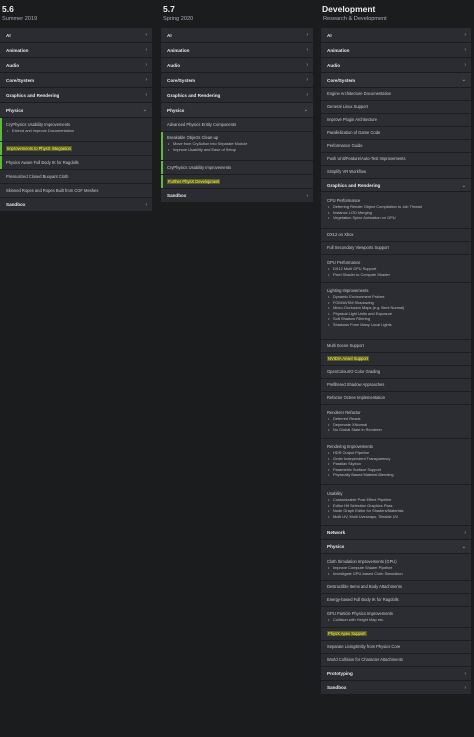 The width and height of the screenshot is (474, 737). I want to click on item-title: Full Secondary Viewports Support, so click(358, 247).